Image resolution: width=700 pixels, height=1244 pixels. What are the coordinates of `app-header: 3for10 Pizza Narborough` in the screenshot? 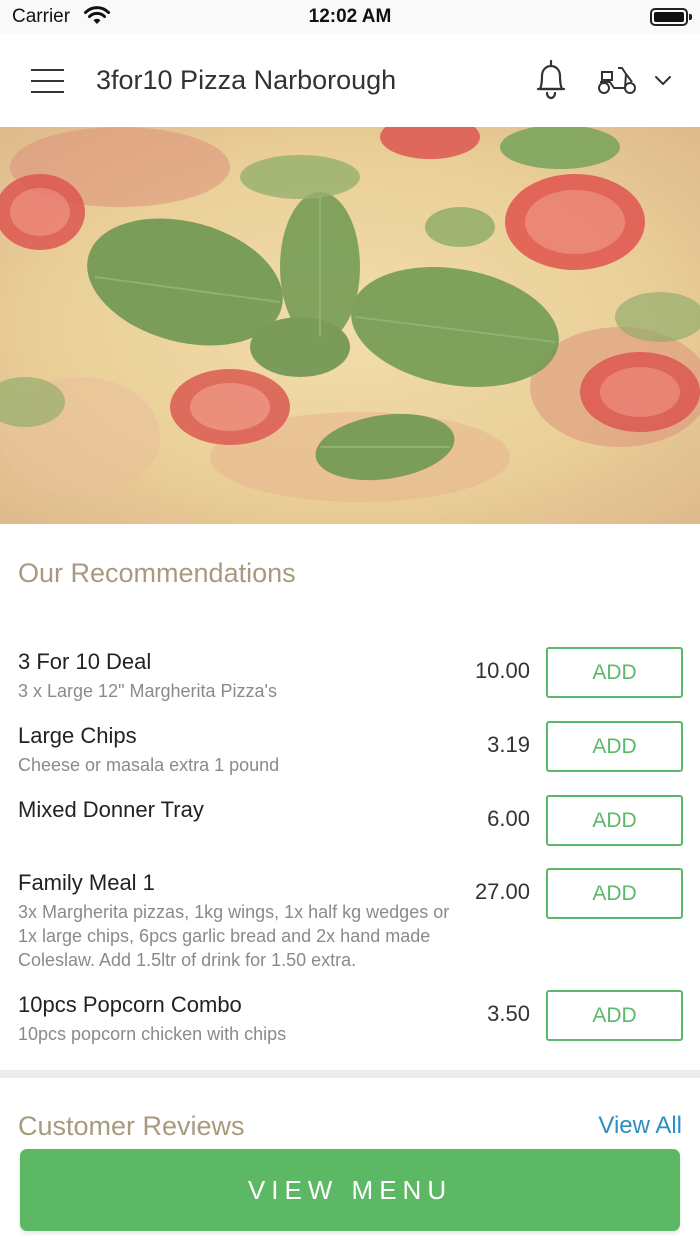 It's located at (350, 80).